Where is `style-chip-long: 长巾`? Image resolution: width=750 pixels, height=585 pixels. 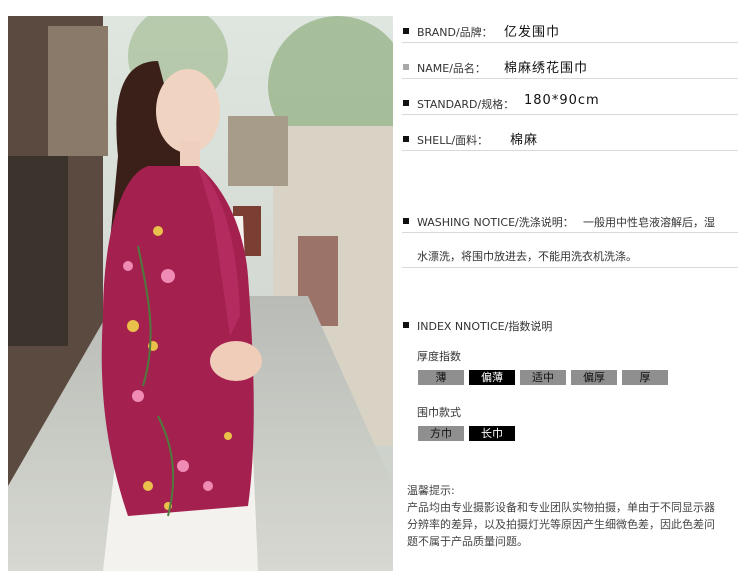 style-chip-long: 长巾 is located at coordinates (492, 433).